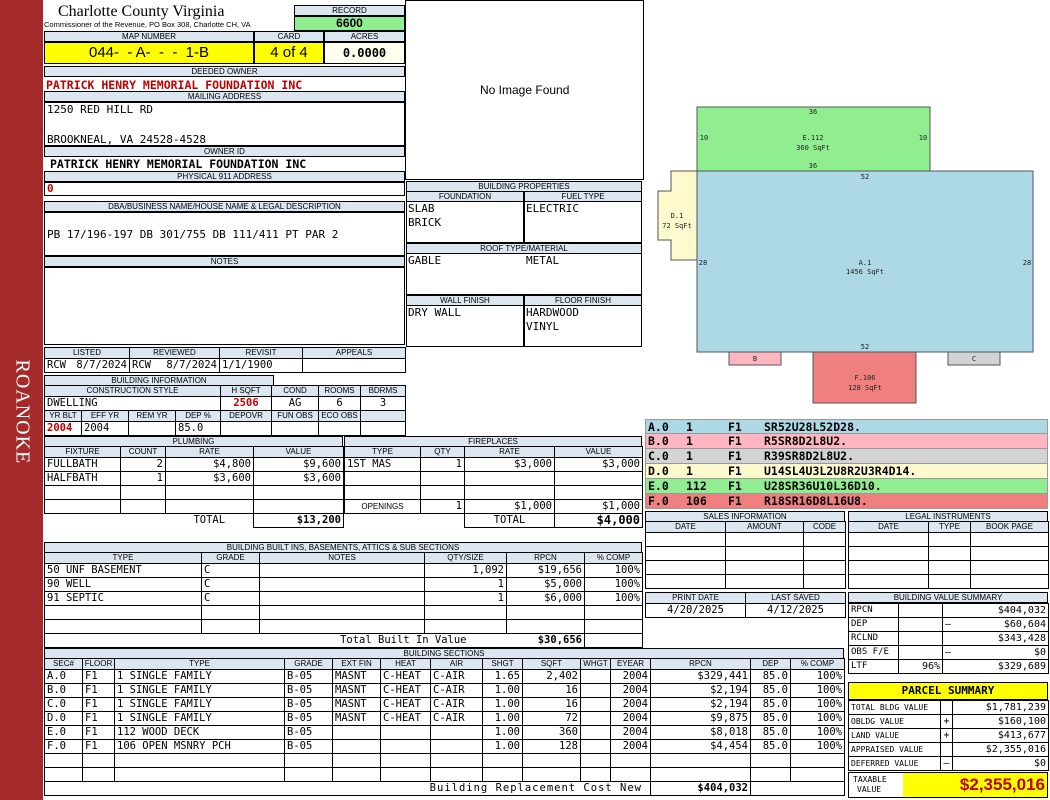 Image resolution: width=1050 pixels, height=800 pixels. What do you see at coordinates (700, 746) in the screenshot?
I see `section-cell: $4,454` at bounding box center [700, 746].